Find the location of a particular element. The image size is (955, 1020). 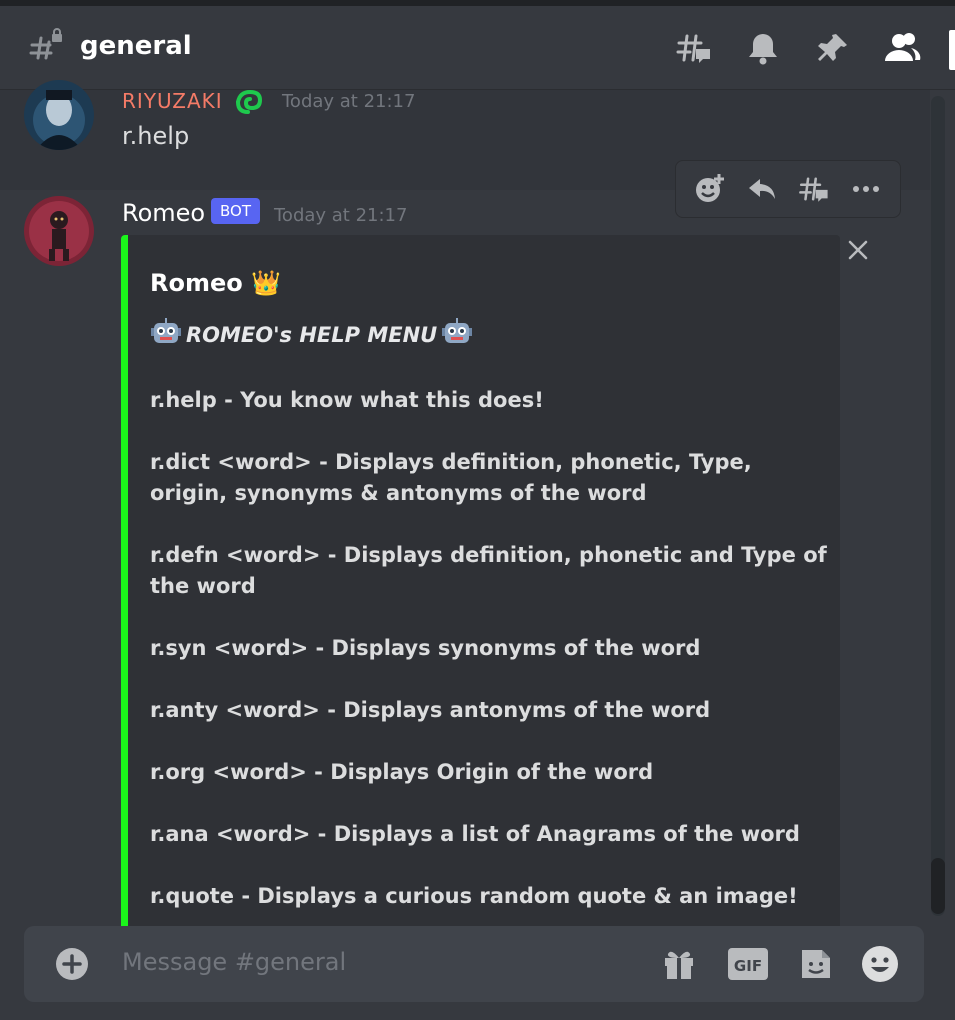

more-options-icon is located at coordinates (866, 189).